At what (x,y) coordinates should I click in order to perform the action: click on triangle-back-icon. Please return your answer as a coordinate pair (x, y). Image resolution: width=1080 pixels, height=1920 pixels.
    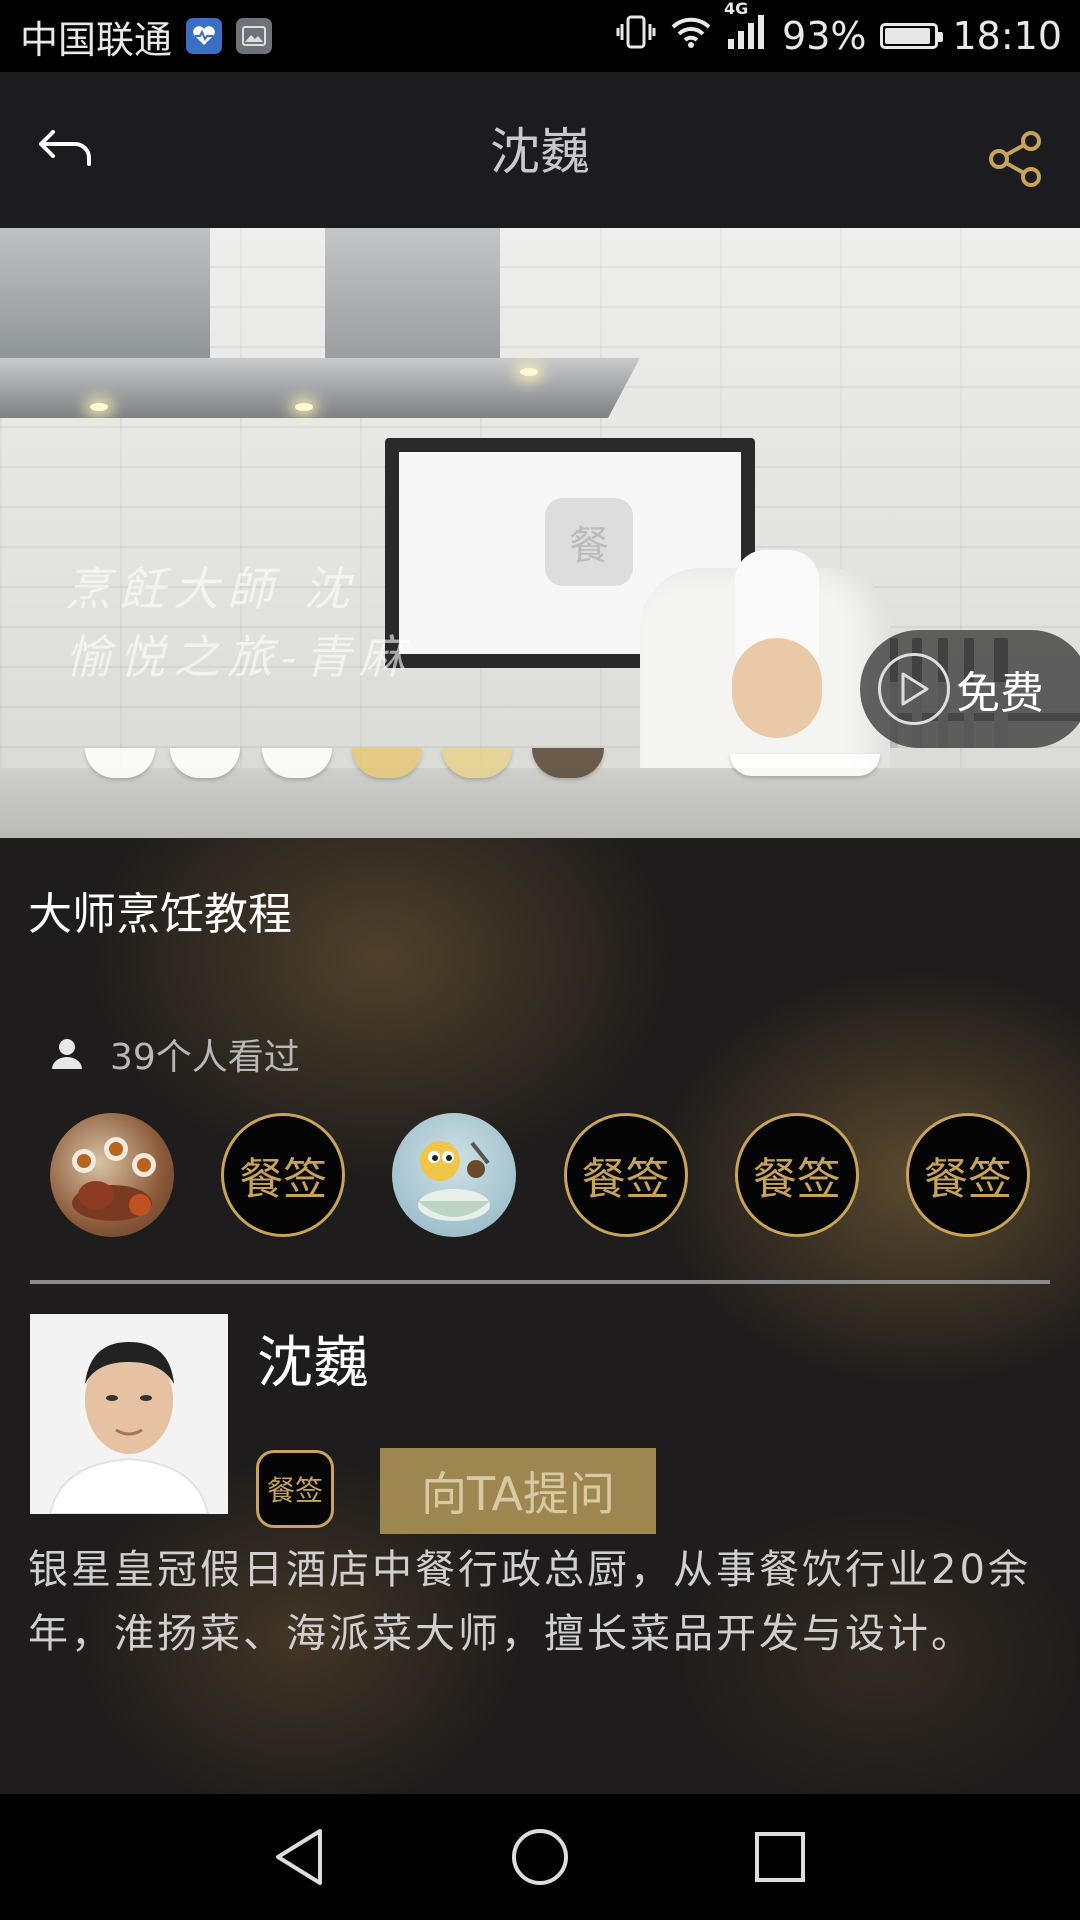
    Looking at the image, I should click on (299, 1857).